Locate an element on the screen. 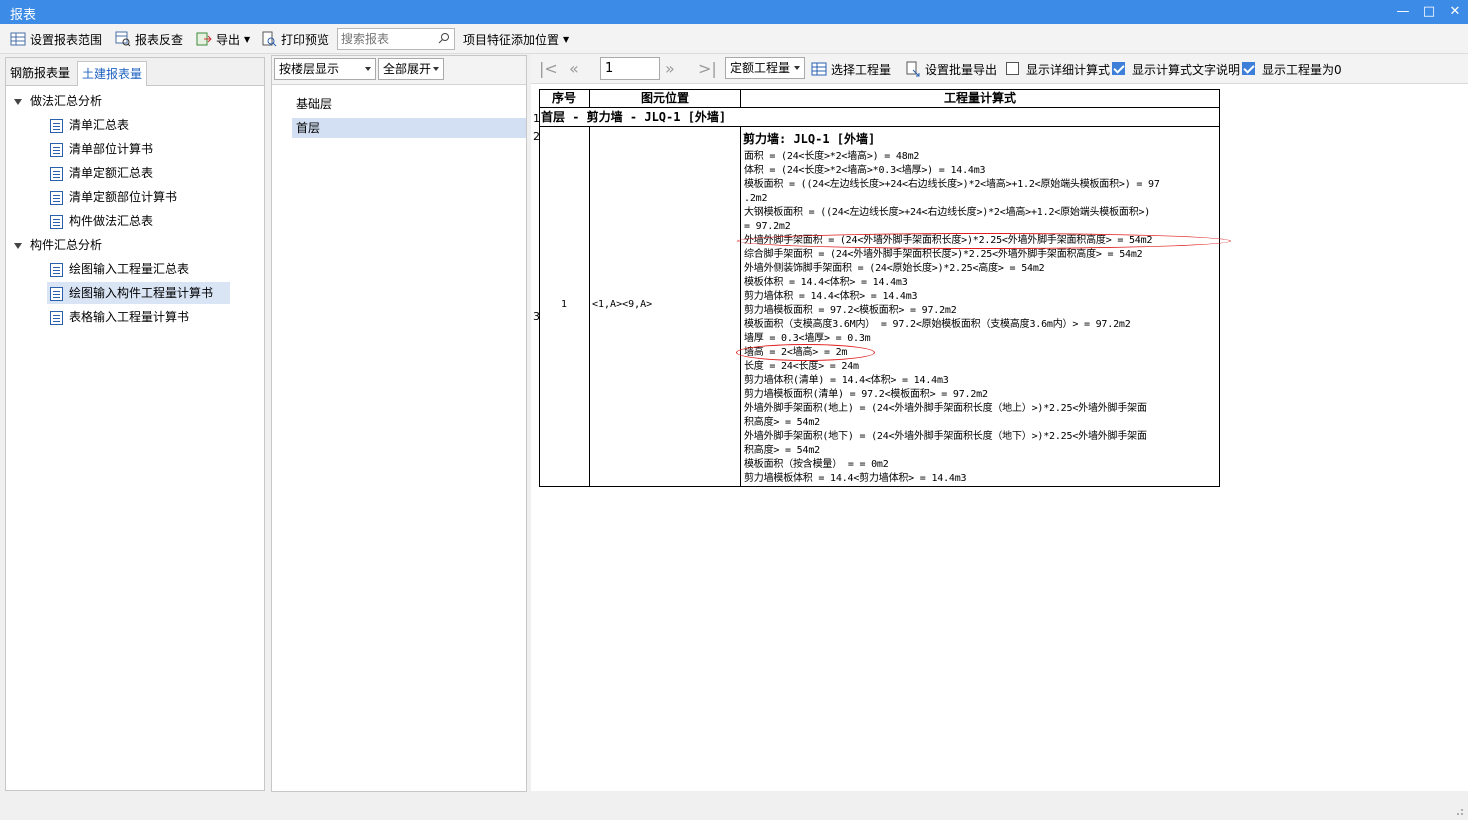 This screenshot has height=820, width=1468. cell-location: <1,A><9,A> is located at coordinates (665, 307).